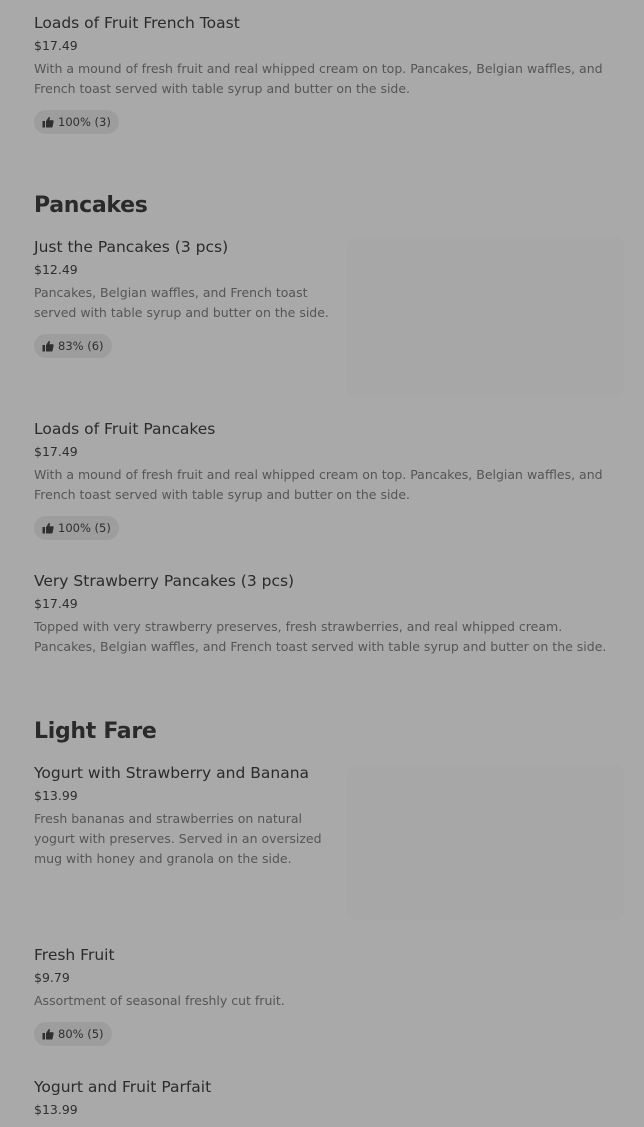  I want to click on rating-badge: 83% (6), so click(73, 346).